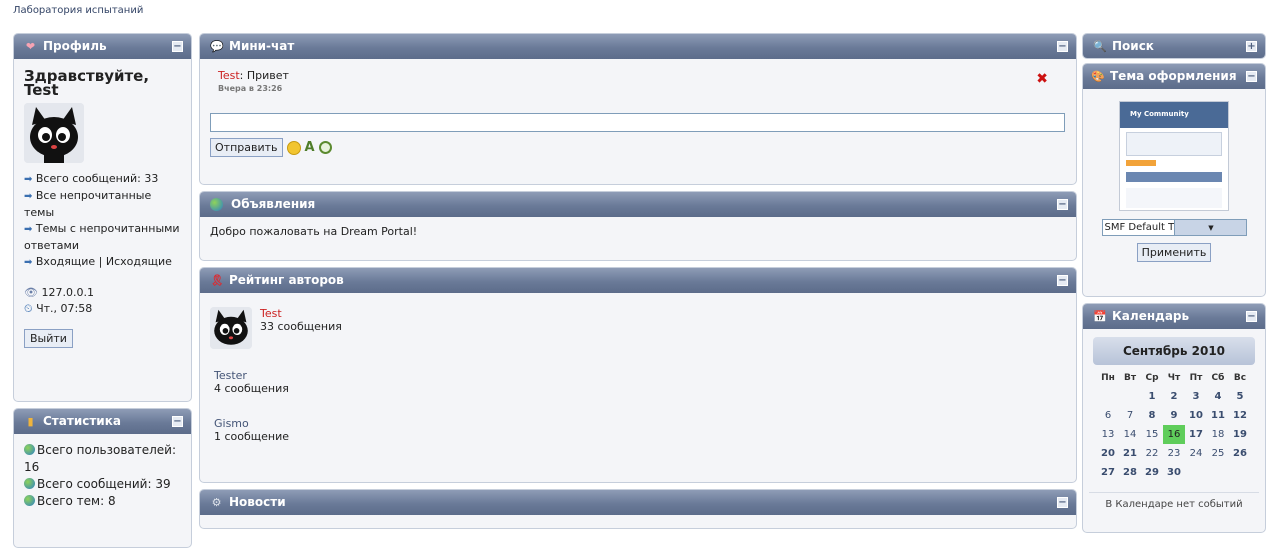  Describe the element at coordinates (252, 436) in the screenshot. I see `author-count: 1 сообщение` at that location.